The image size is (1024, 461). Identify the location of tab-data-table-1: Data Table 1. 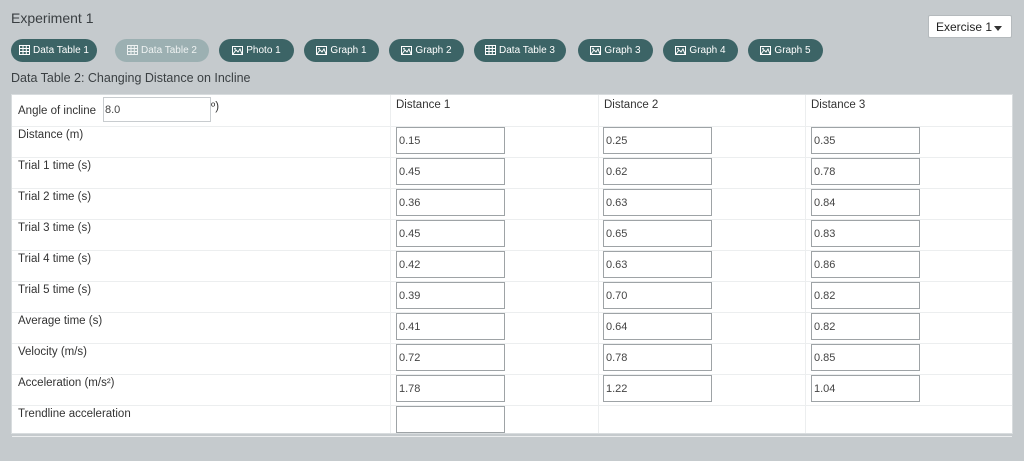
(54, 50).